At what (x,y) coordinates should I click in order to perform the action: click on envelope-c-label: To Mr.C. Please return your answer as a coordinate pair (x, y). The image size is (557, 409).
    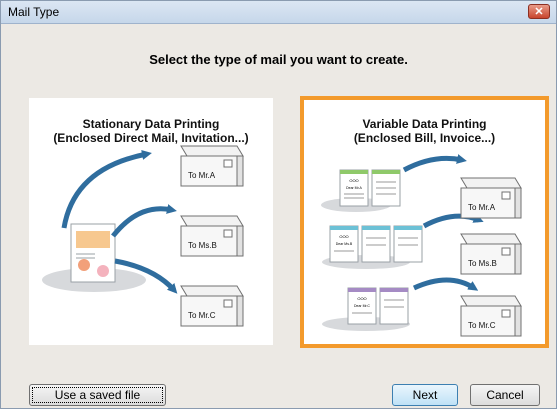
    Looking at the image, I should click on (202, 315).